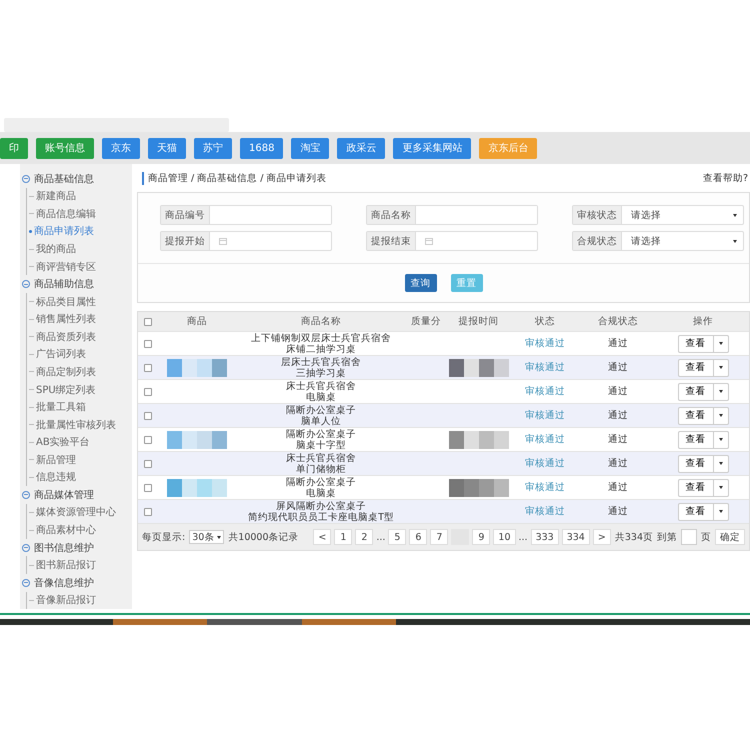 This screenshot has width=750, height=750. I want to click on sidebar-item: 商品资质列表, so click(79, 337).